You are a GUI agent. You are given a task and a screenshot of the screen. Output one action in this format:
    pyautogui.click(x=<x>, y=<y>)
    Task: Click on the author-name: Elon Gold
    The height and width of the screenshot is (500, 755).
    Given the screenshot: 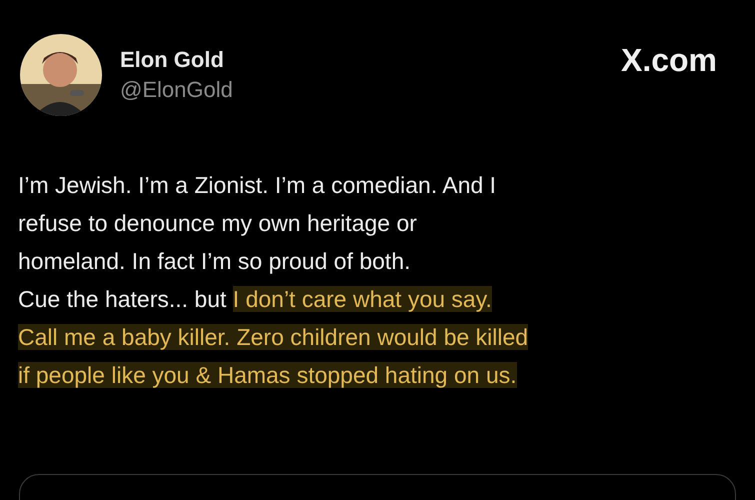 What is the action you would take?
    pyautogui.click(x=172, y=60)
    